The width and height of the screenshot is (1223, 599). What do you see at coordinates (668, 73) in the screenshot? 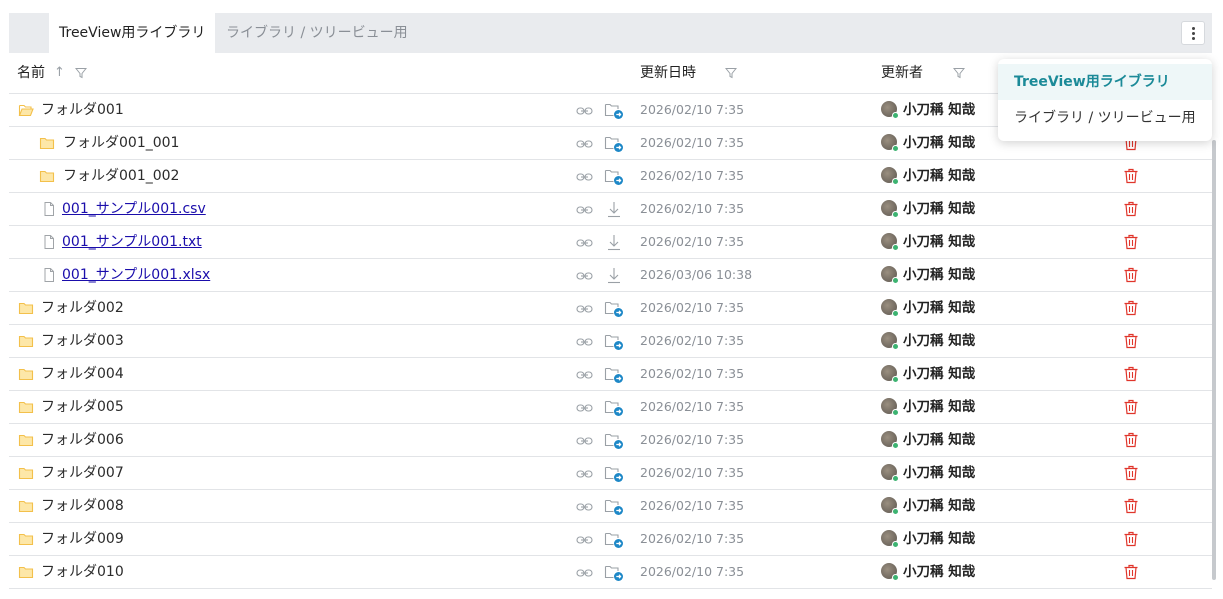
I see `column-header-modified: 更新日時` at bounding box center [668, 73].